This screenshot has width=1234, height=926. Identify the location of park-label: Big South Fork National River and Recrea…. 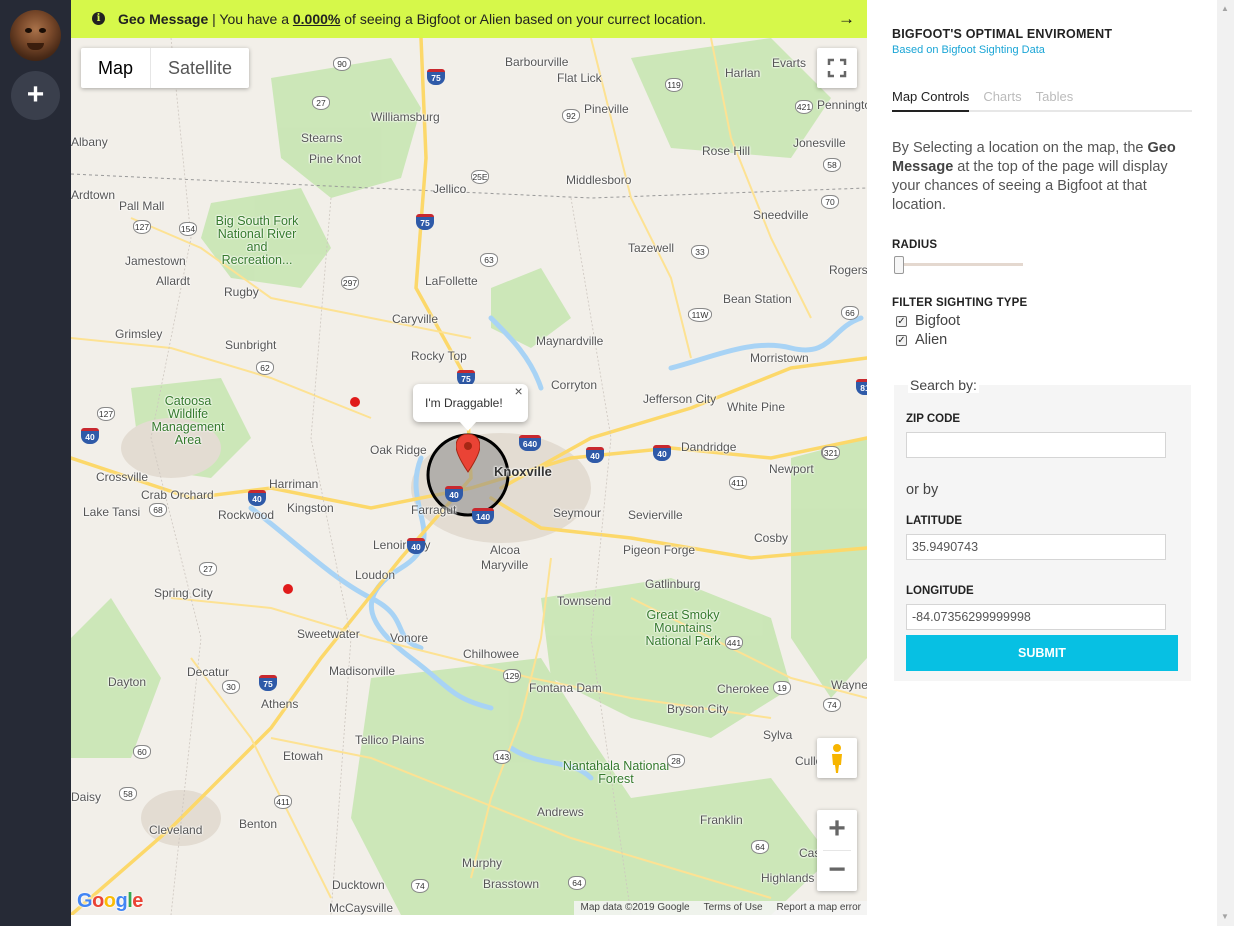
(257, 240).